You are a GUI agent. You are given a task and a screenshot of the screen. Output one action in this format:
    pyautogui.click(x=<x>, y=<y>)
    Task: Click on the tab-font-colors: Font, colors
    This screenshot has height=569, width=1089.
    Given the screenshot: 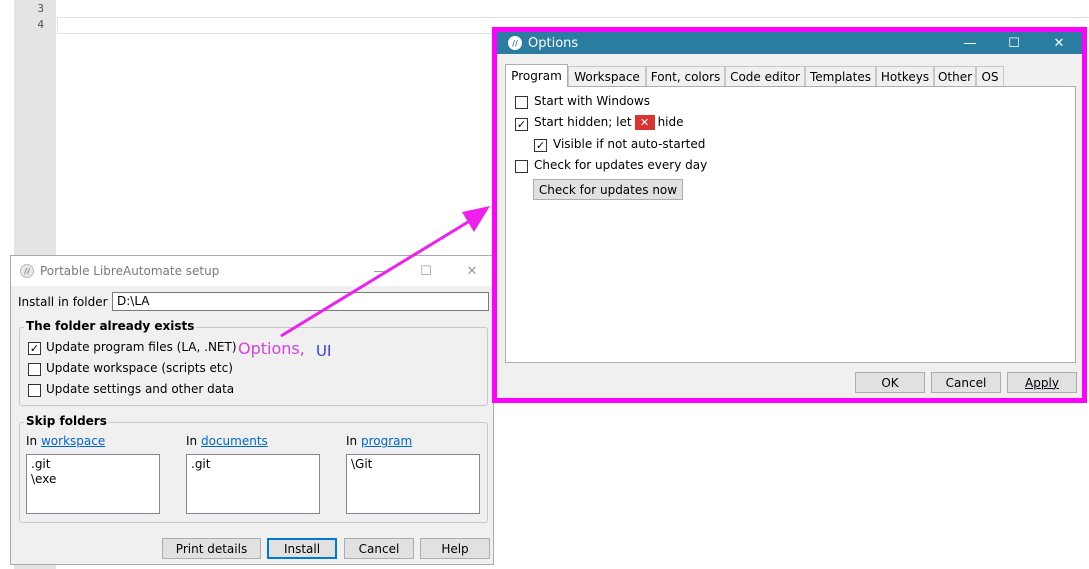 What is the action you would take?
    pyautogui.click(x=685, y=76)
    